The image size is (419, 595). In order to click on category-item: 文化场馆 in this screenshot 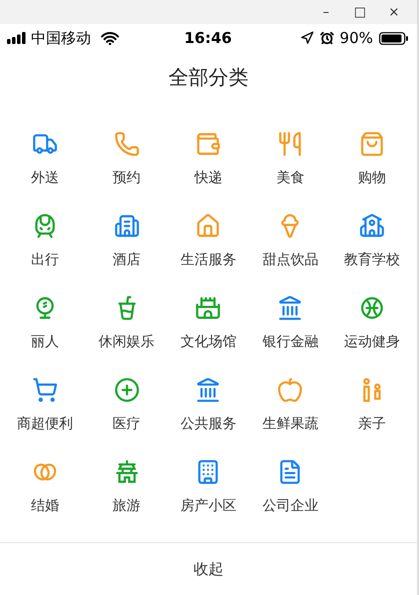, I will do `click(208, 323)`.